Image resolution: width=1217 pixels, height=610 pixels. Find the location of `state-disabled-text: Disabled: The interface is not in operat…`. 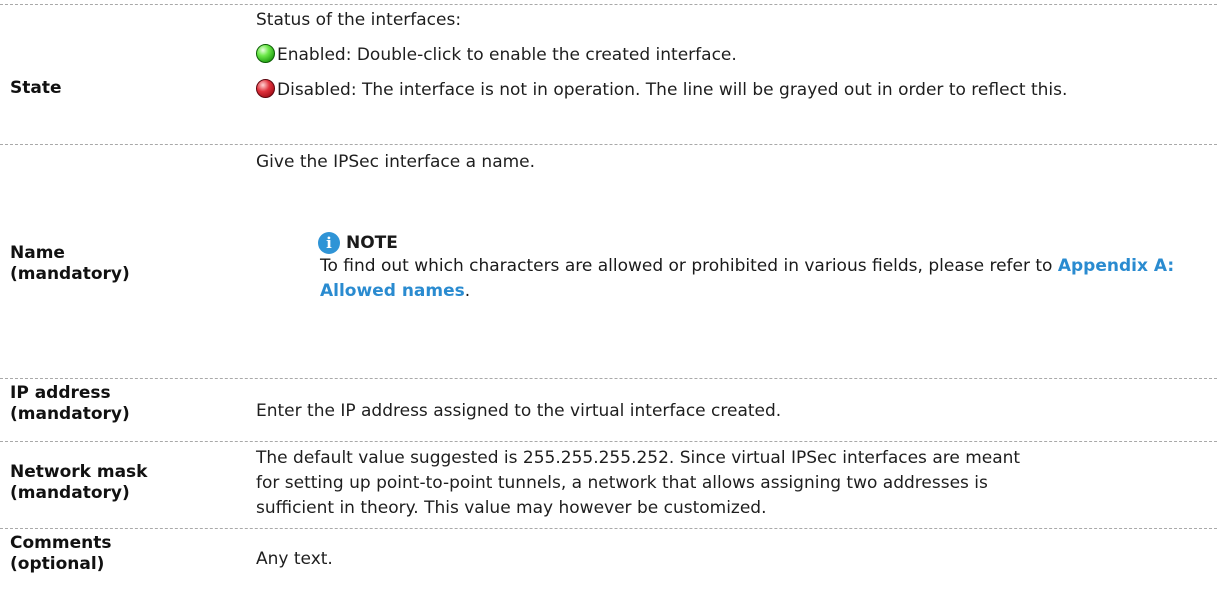

state-disabled-text: Disabled: The interface is not in operat… is located at coordinates (672, 90).